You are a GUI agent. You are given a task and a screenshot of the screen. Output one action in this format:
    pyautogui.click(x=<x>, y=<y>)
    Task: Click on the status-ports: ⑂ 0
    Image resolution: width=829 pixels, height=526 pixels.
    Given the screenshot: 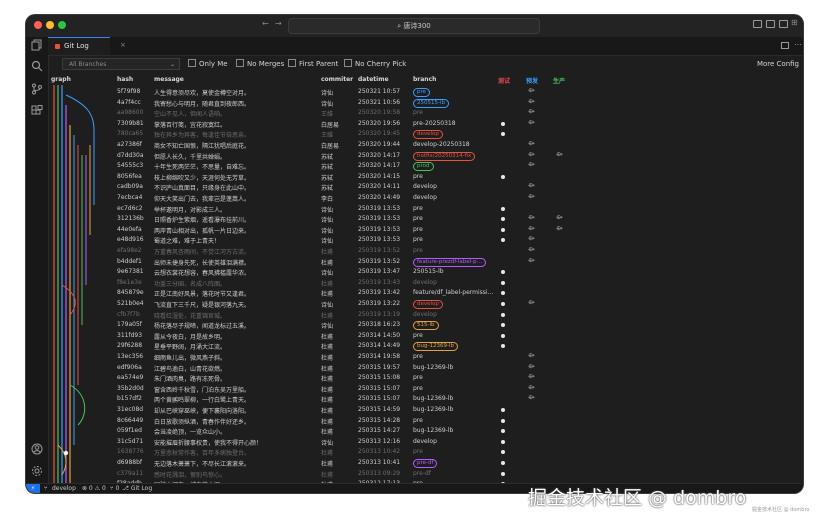 What is the action you would take?
    pyautogui.click(x=114, y=488)
    